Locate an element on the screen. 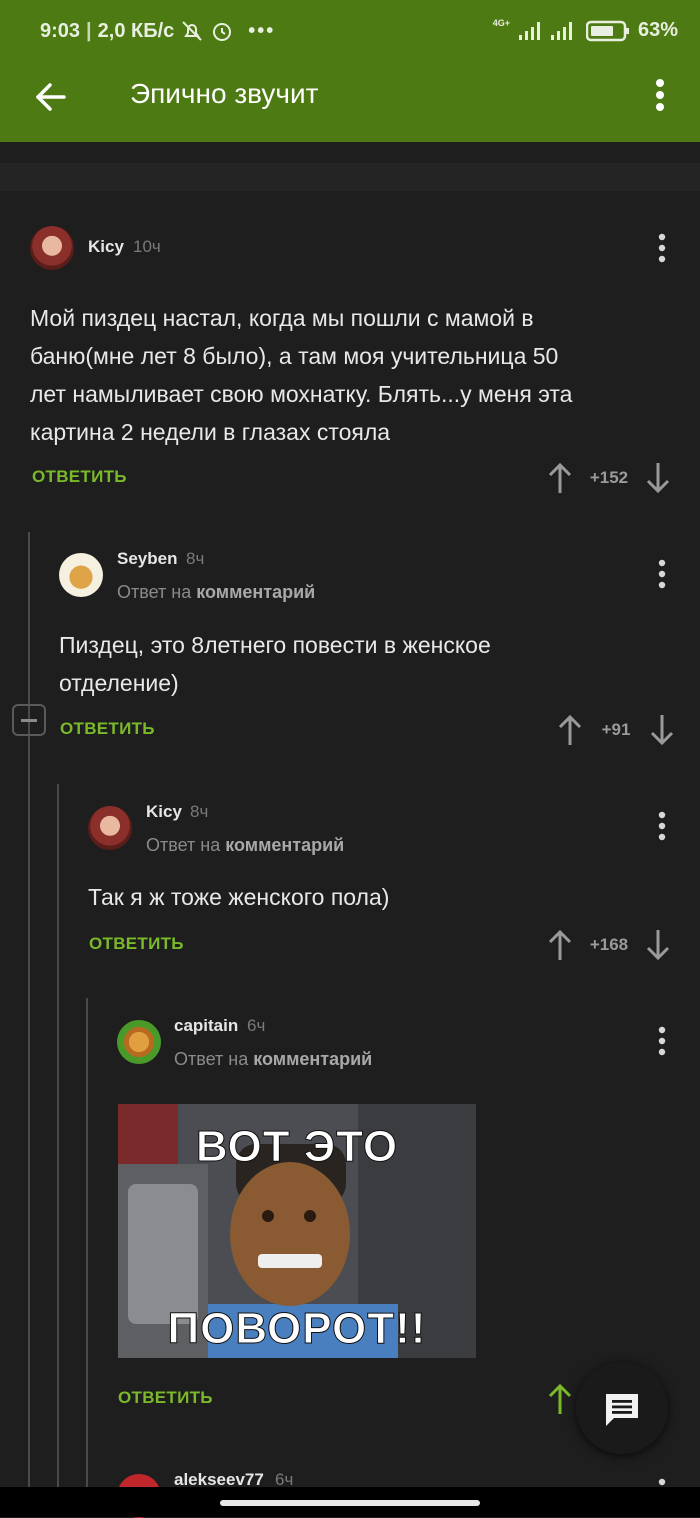 The image size is (700, 1518). collapse-thread-button is located at coordinates (29, 720).